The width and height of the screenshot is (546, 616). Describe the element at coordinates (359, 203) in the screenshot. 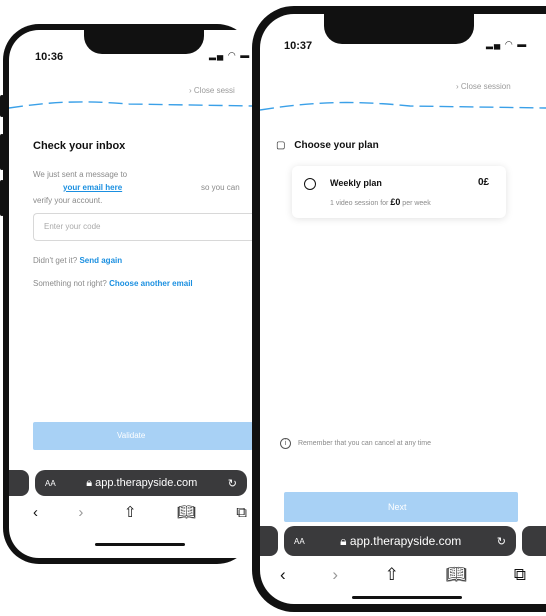

I see `plan-desc-prefix: 1 video session for` at that location.